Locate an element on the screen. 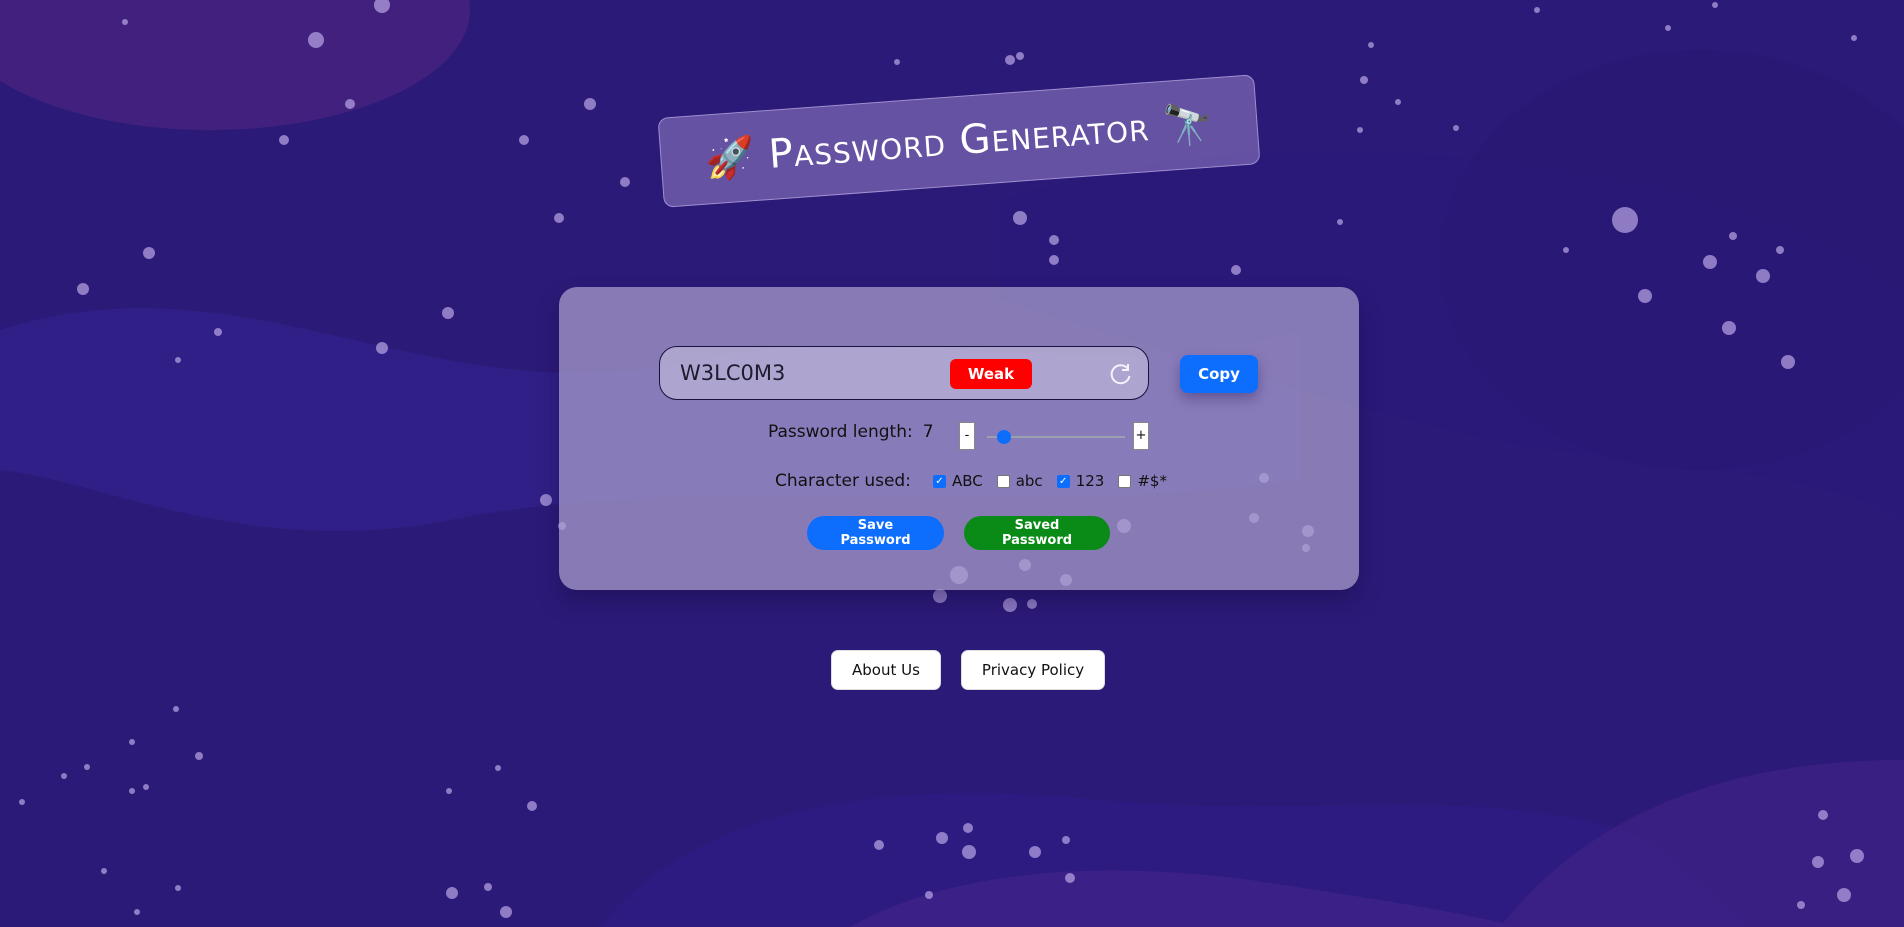 The image size is (1904, 927). character-options-row: Character used: ✓ ABC abc ✓ 123 #$* is located at coordinates (978, 481).